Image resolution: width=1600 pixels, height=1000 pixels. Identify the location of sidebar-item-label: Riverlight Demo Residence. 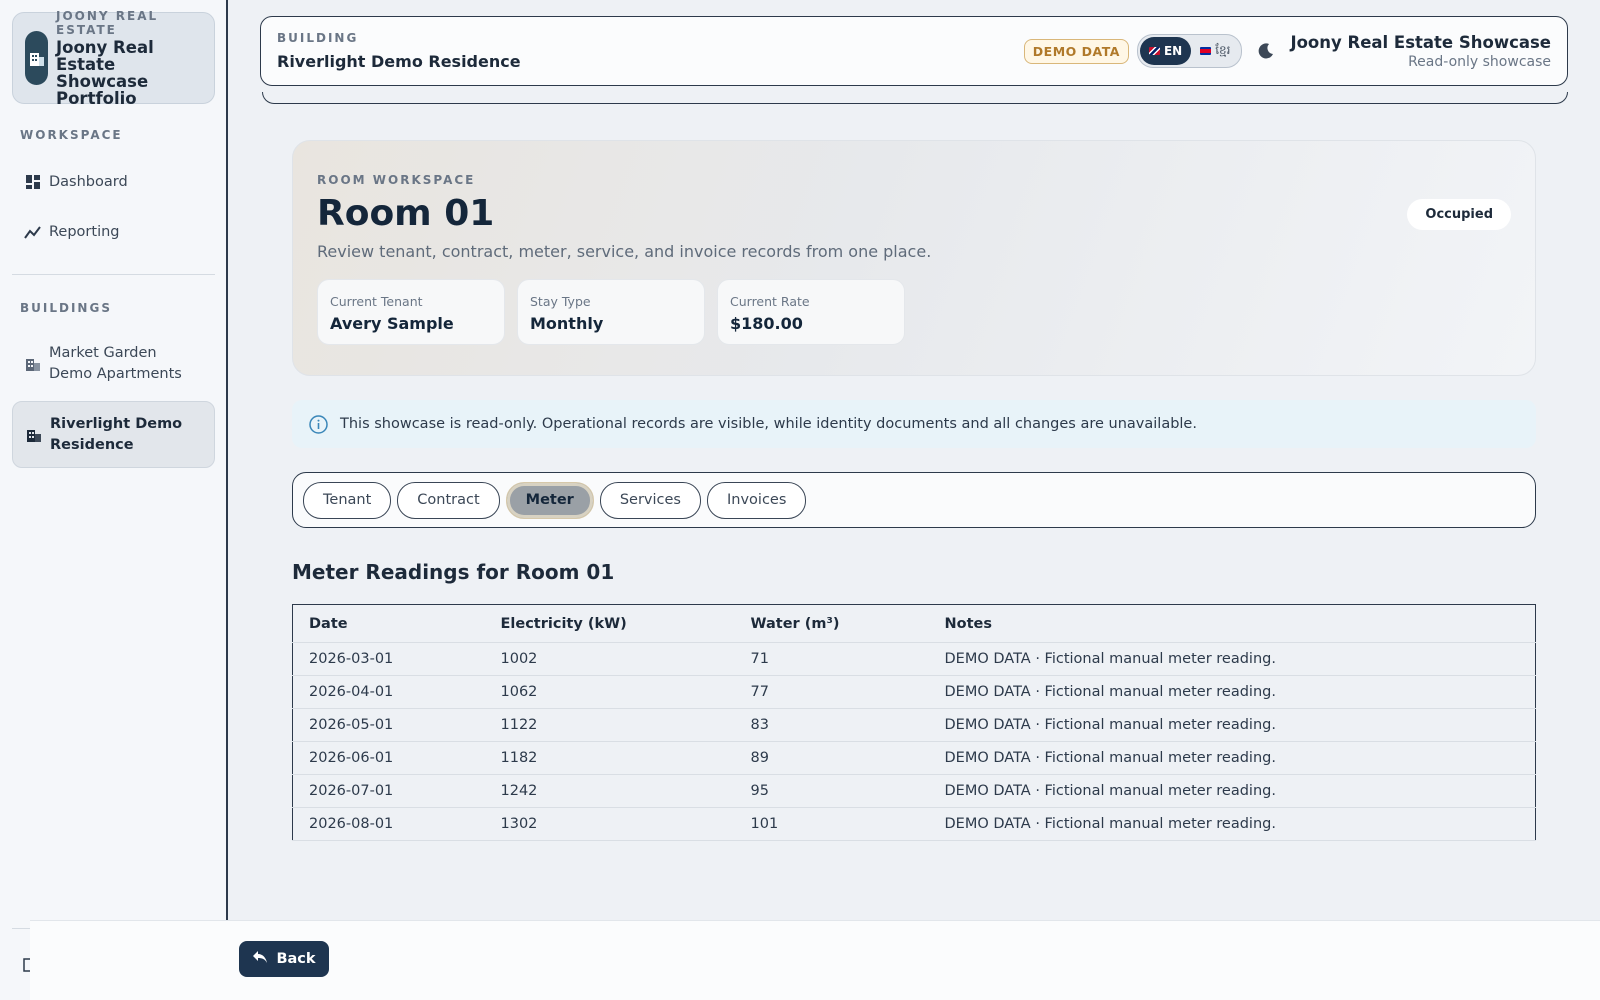
(116, 434).